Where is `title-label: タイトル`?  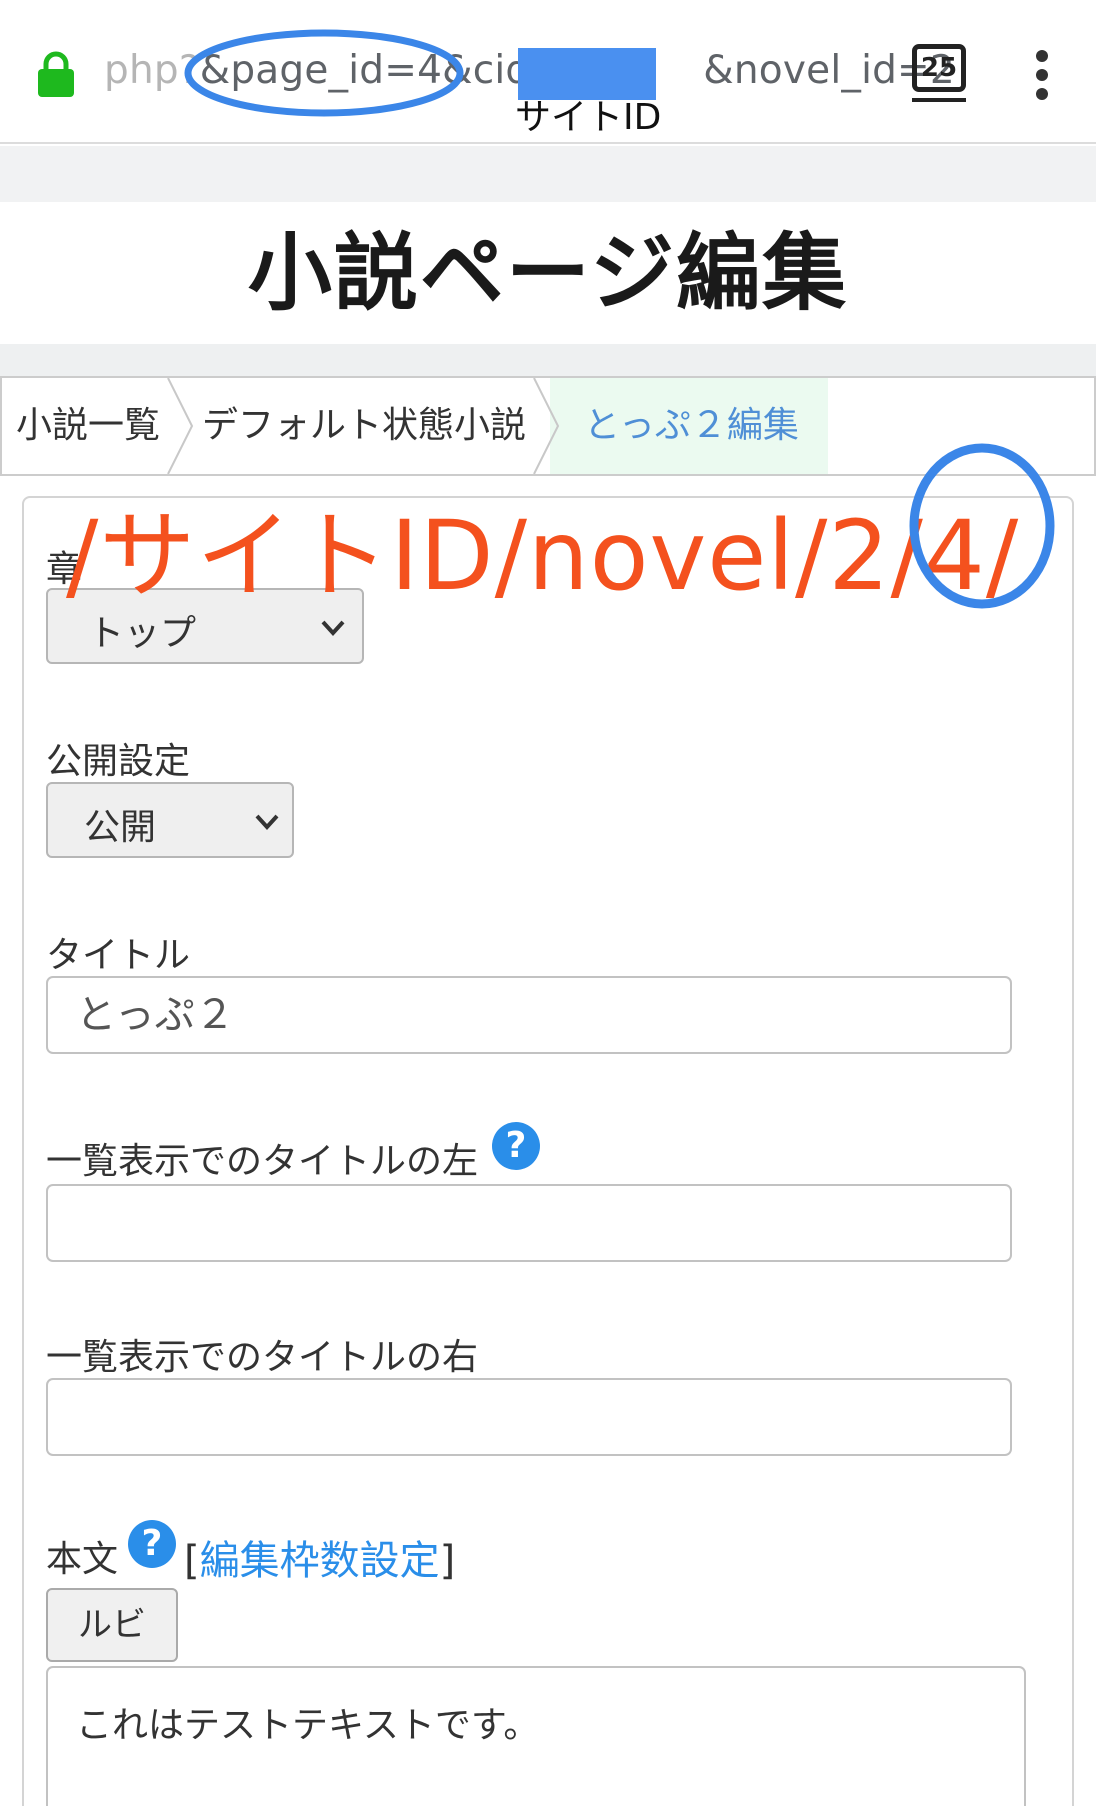
title-label: タイトル is located at coordinates (118, 955).